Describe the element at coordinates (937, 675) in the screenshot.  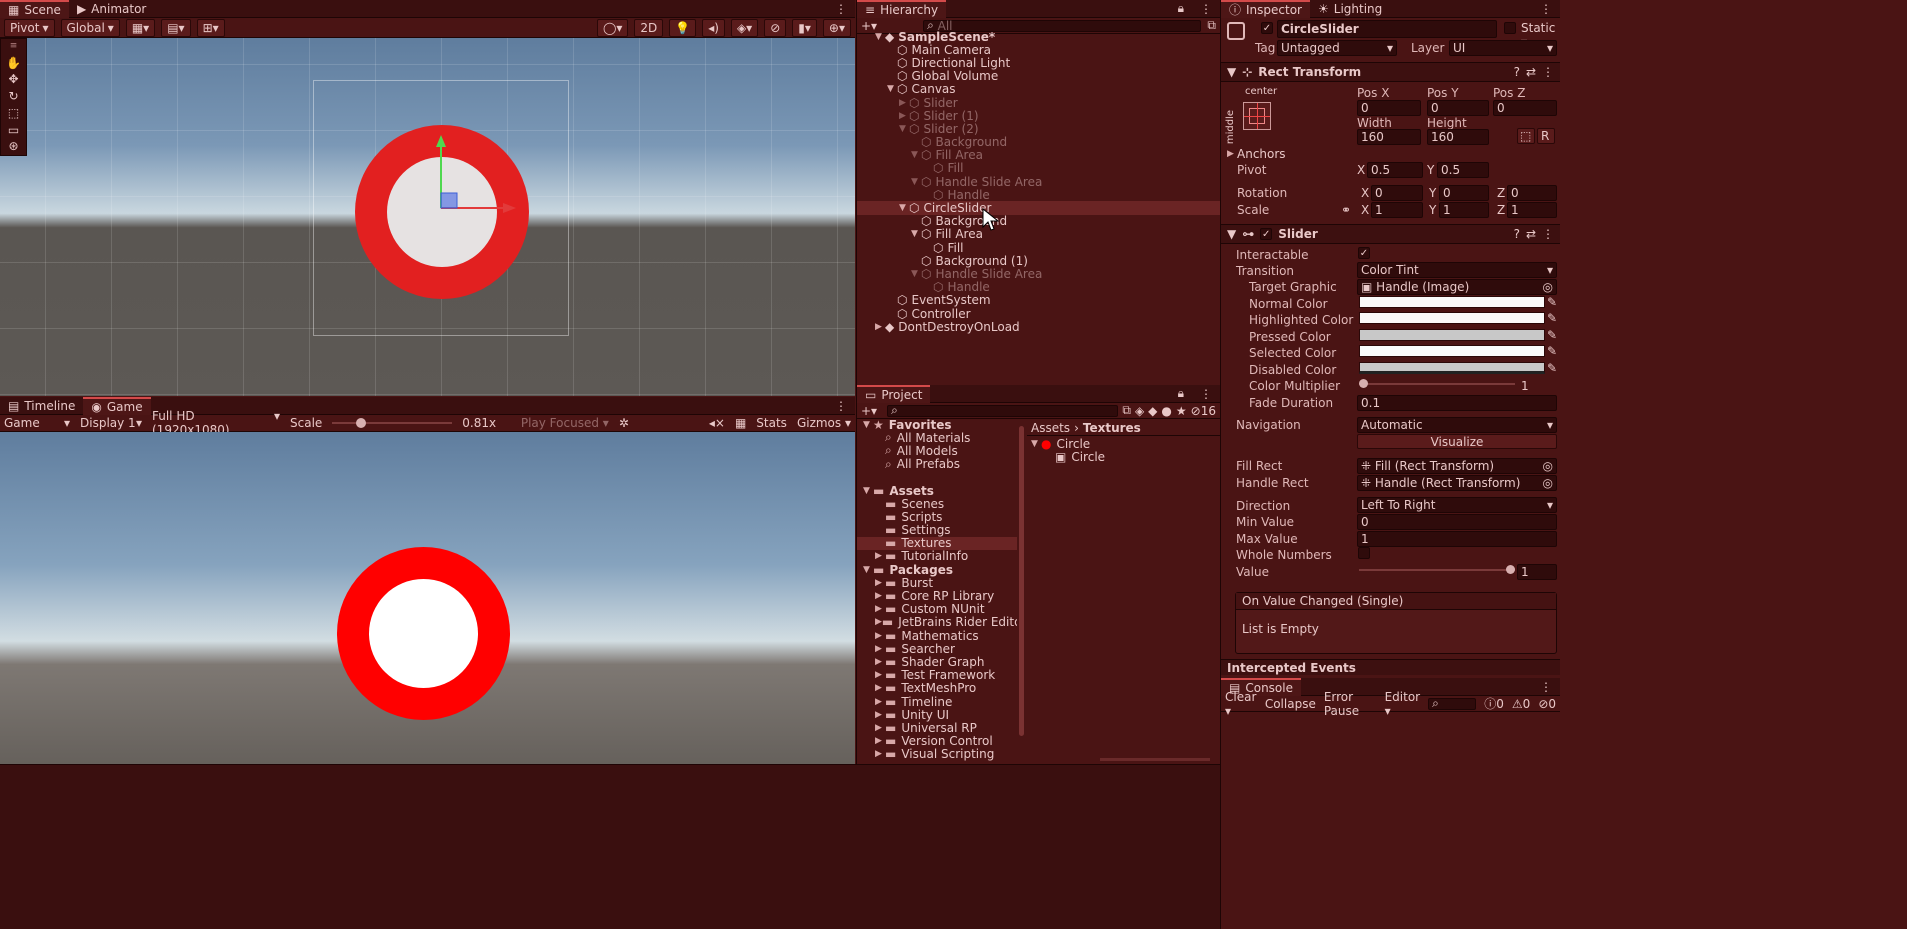
I see `project-tree-item: ▶ ▬ Test Framework` at that location.